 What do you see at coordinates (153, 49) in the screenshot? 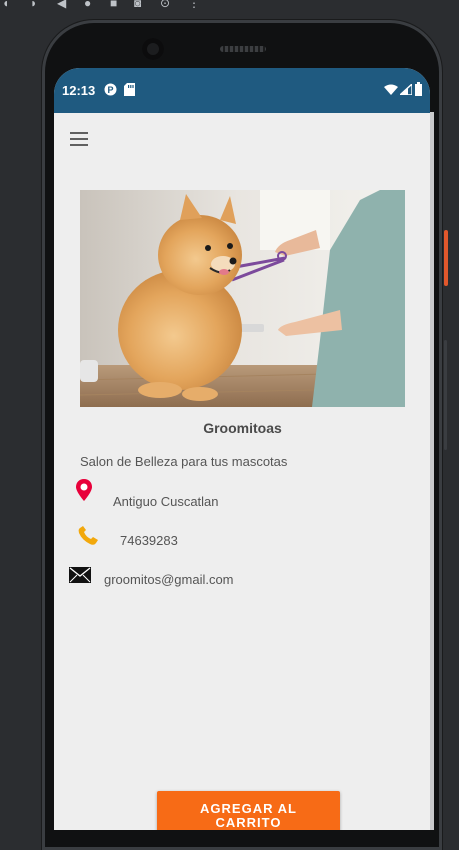
I see `camera-icon` at bounding box center [153, 49].